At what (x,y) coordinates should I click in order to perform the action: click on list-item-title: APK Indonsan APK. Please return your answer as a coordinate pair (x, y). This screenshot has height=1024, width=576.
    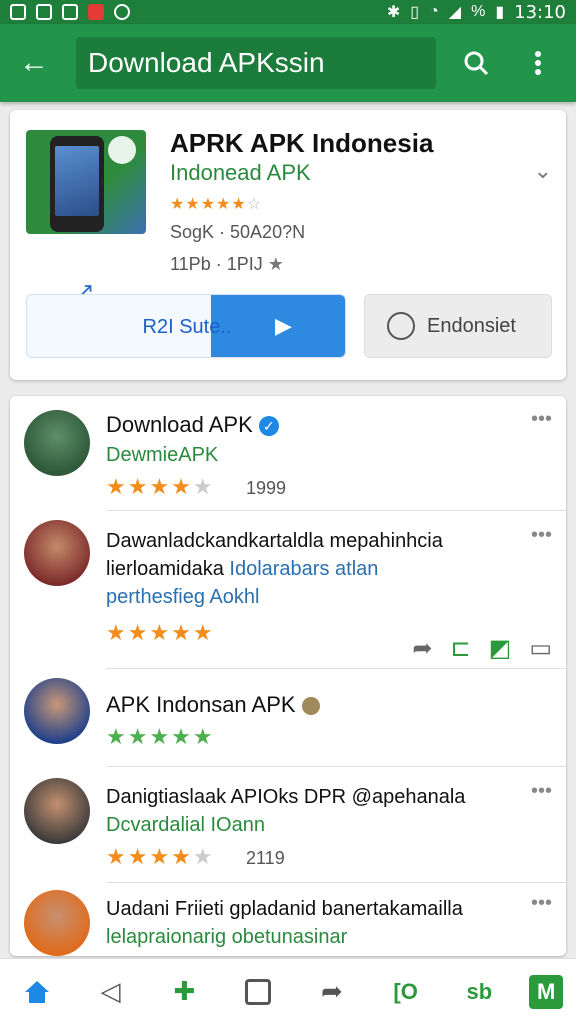
    Looking at the image, I should click on (213, 705).